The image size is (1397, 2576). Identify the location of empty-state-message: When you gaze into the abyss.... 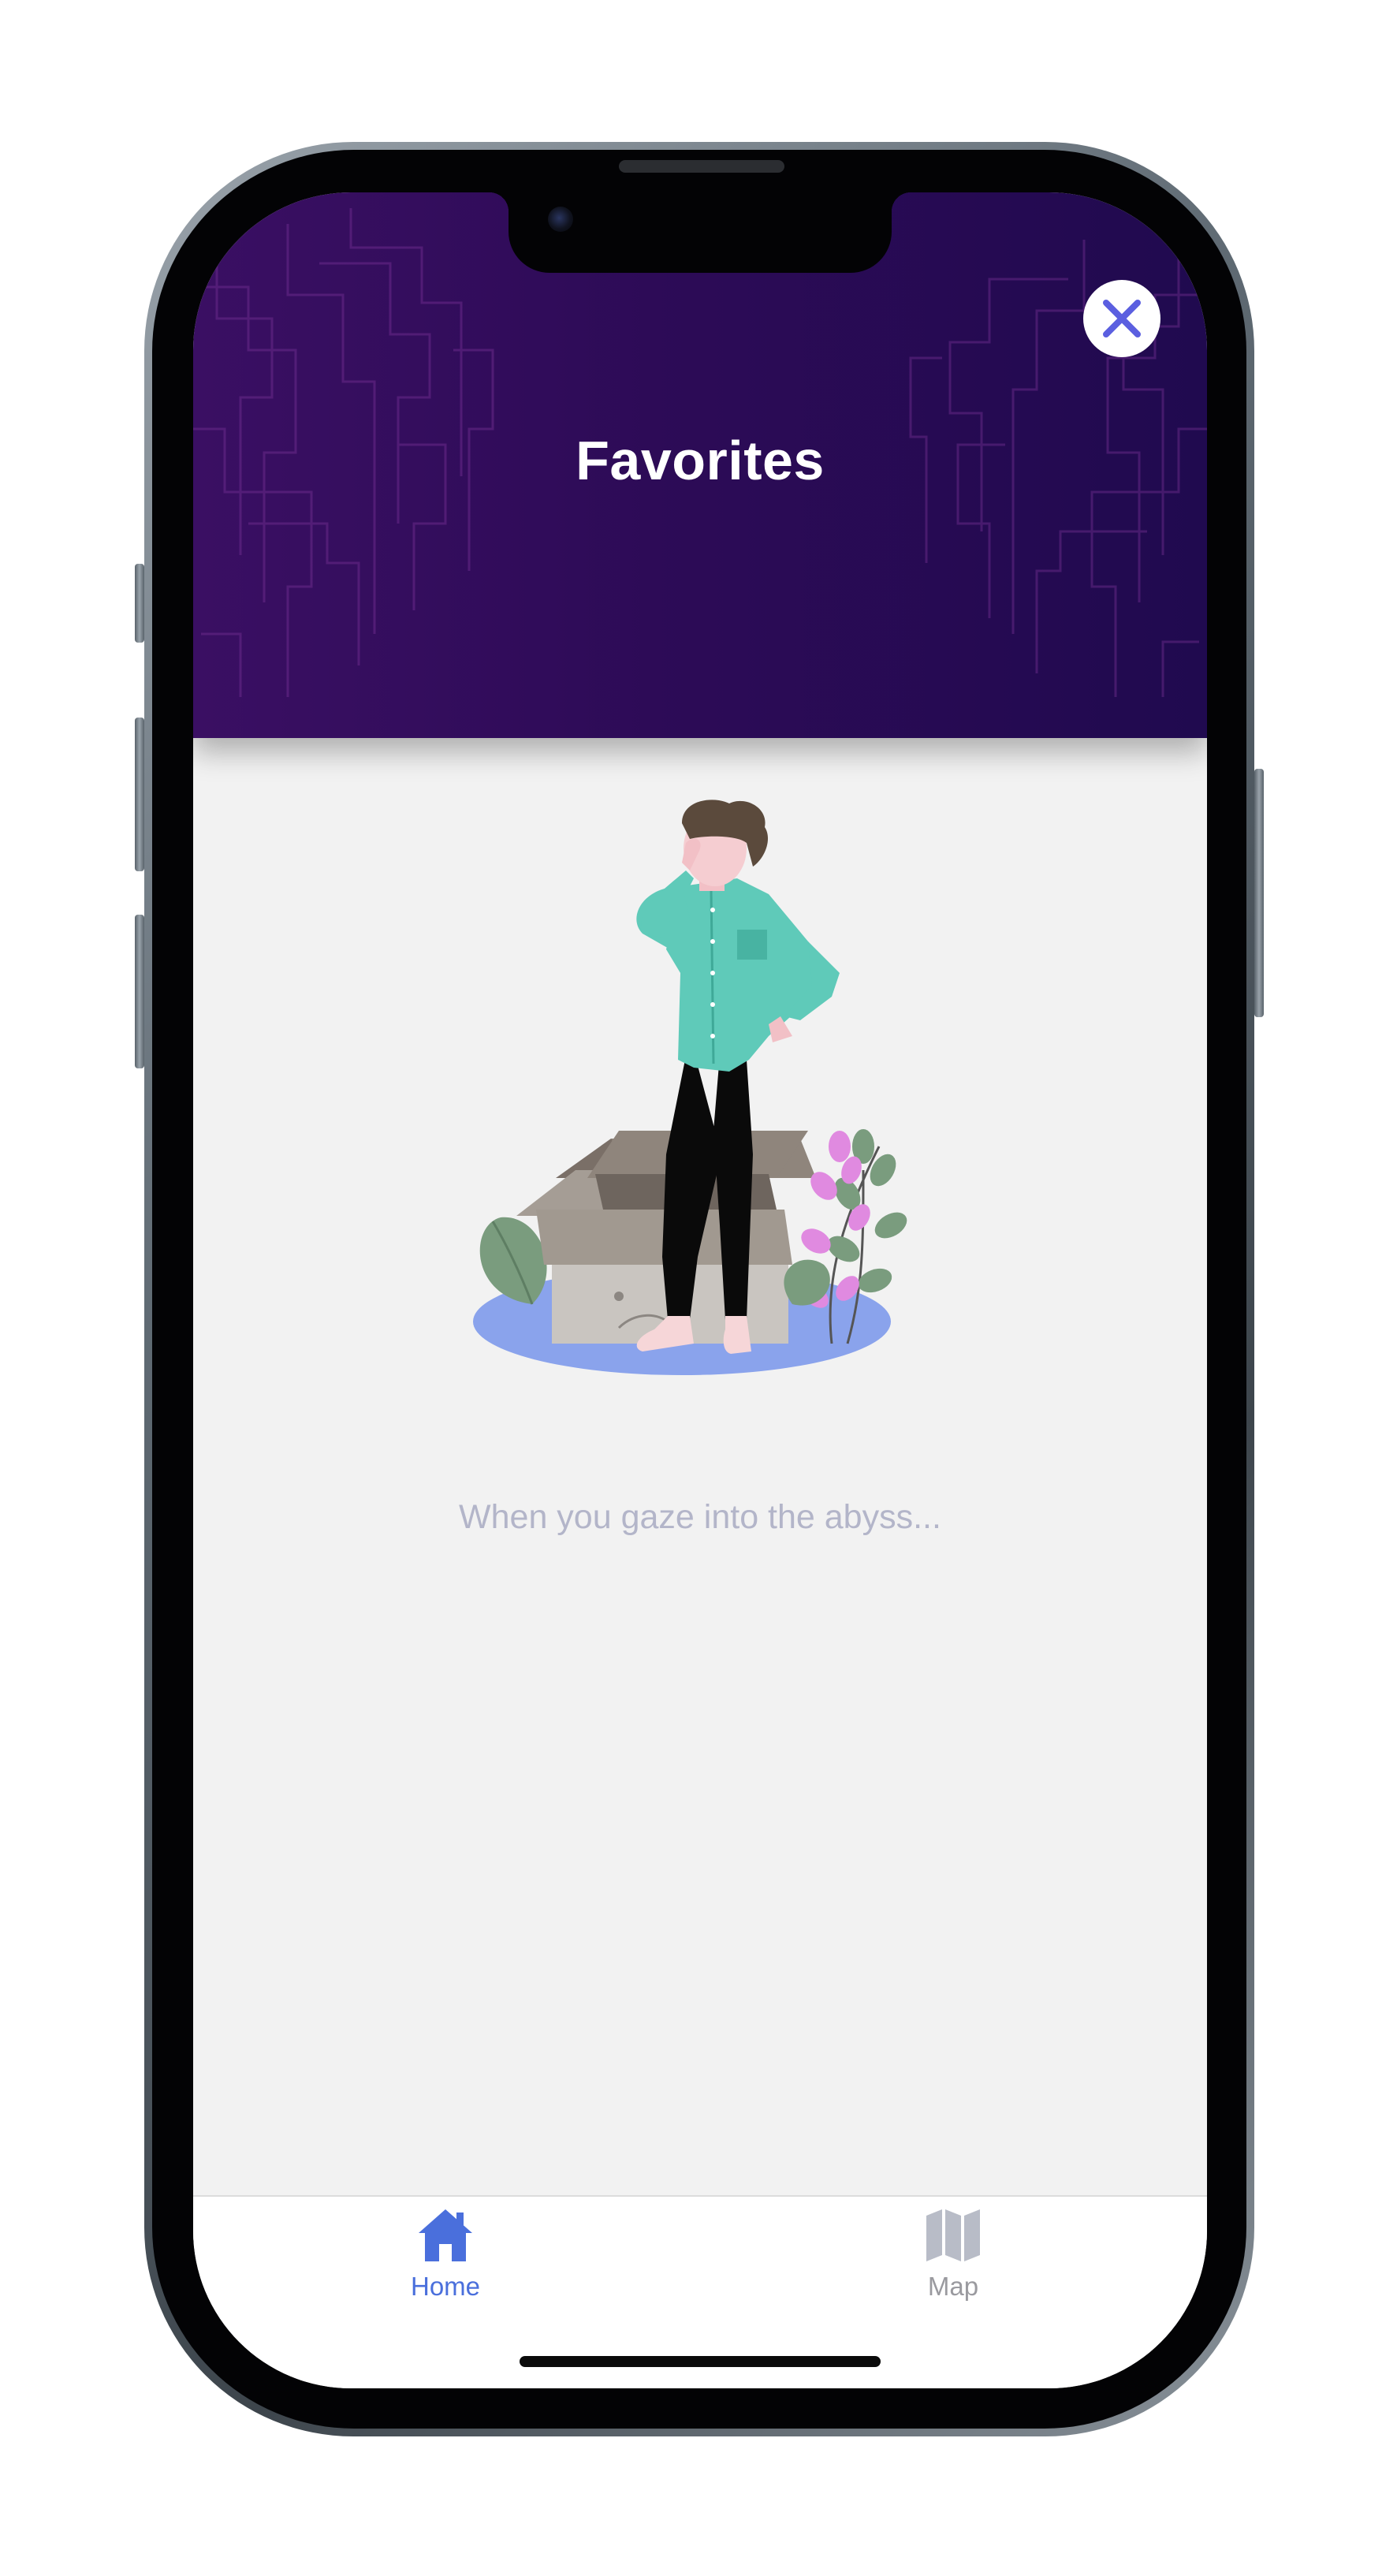
(700, 1517).